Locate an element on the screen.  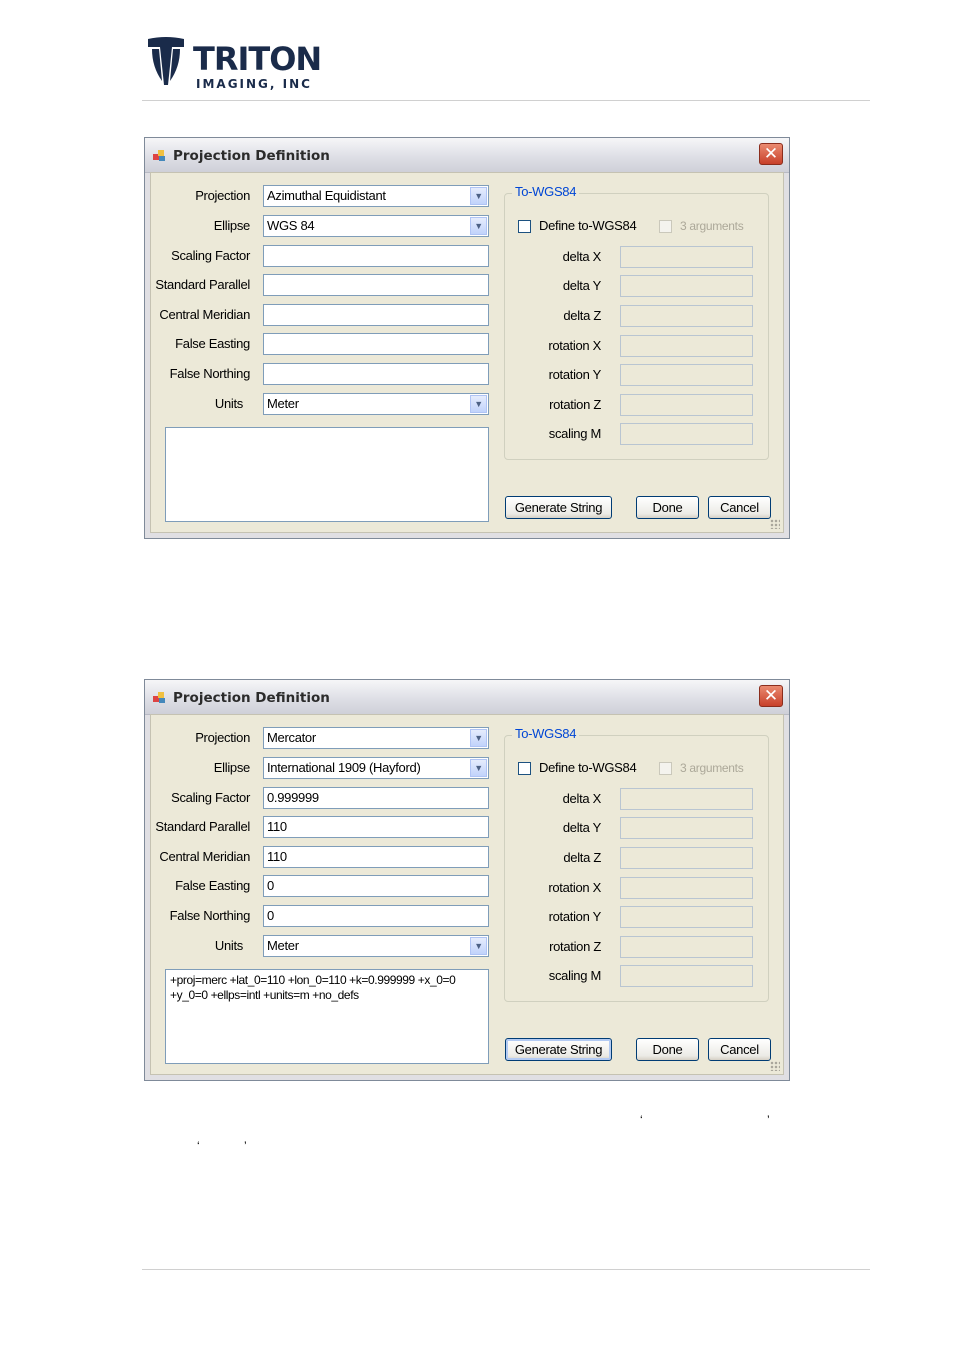
projection-value: Mercator is located at coordinates (291, 737).